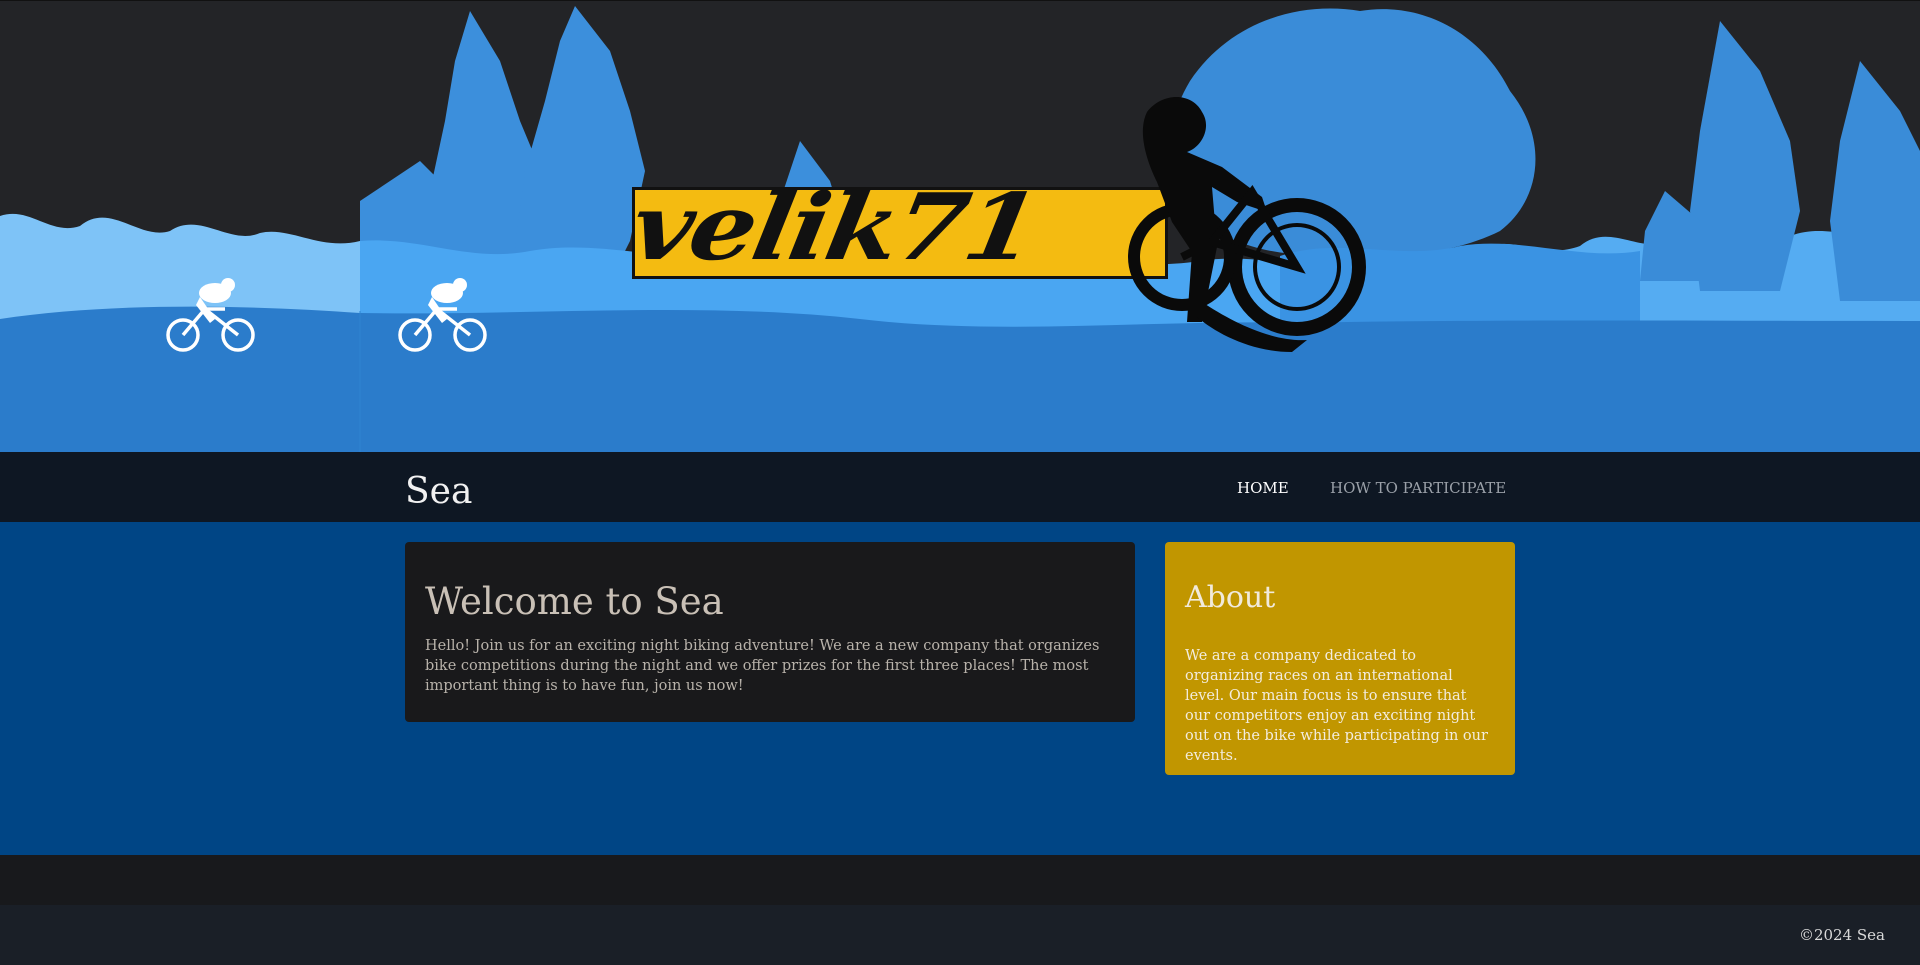 The width and height of the screenshot is (1920, 965). I want to click on site-logo: velik71, so click(995, 224).